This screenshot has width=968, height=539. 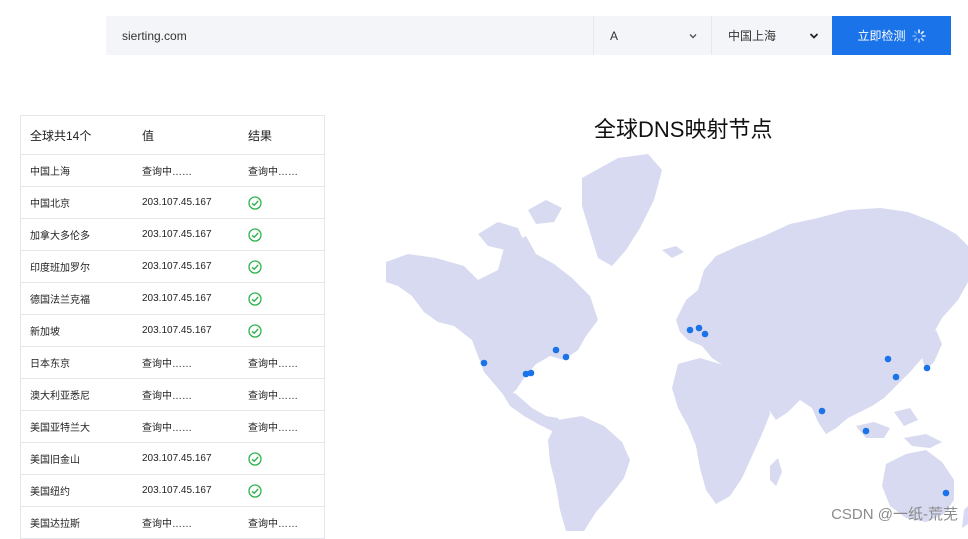 What do you see at coordinates (614, 35) in the screenshot?
I see `record-type-value: A` at bounding box center [614, 35].